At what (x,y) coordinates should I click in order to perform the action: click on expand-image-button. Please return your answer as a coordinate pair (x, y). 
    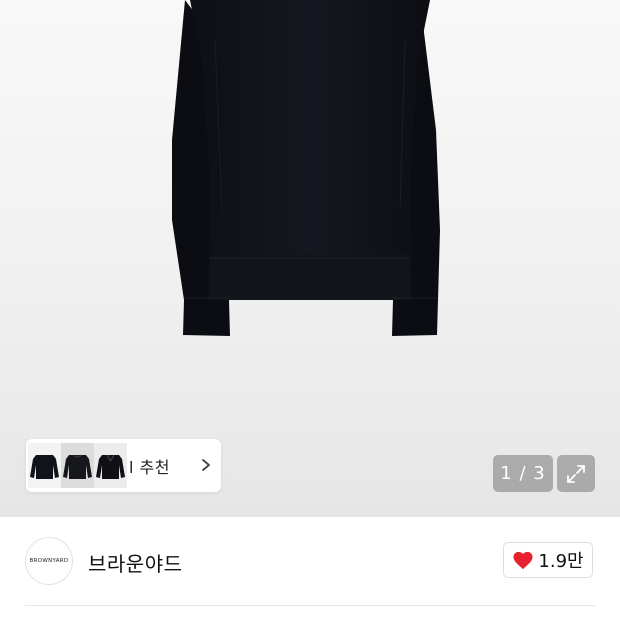
    Looking at the image, I should click on (576, 473).